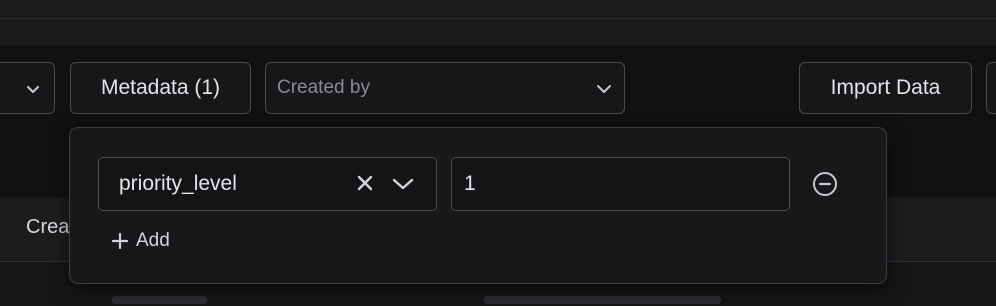  I want to click on metadata-key-select: priority_level, so click(267, 184).